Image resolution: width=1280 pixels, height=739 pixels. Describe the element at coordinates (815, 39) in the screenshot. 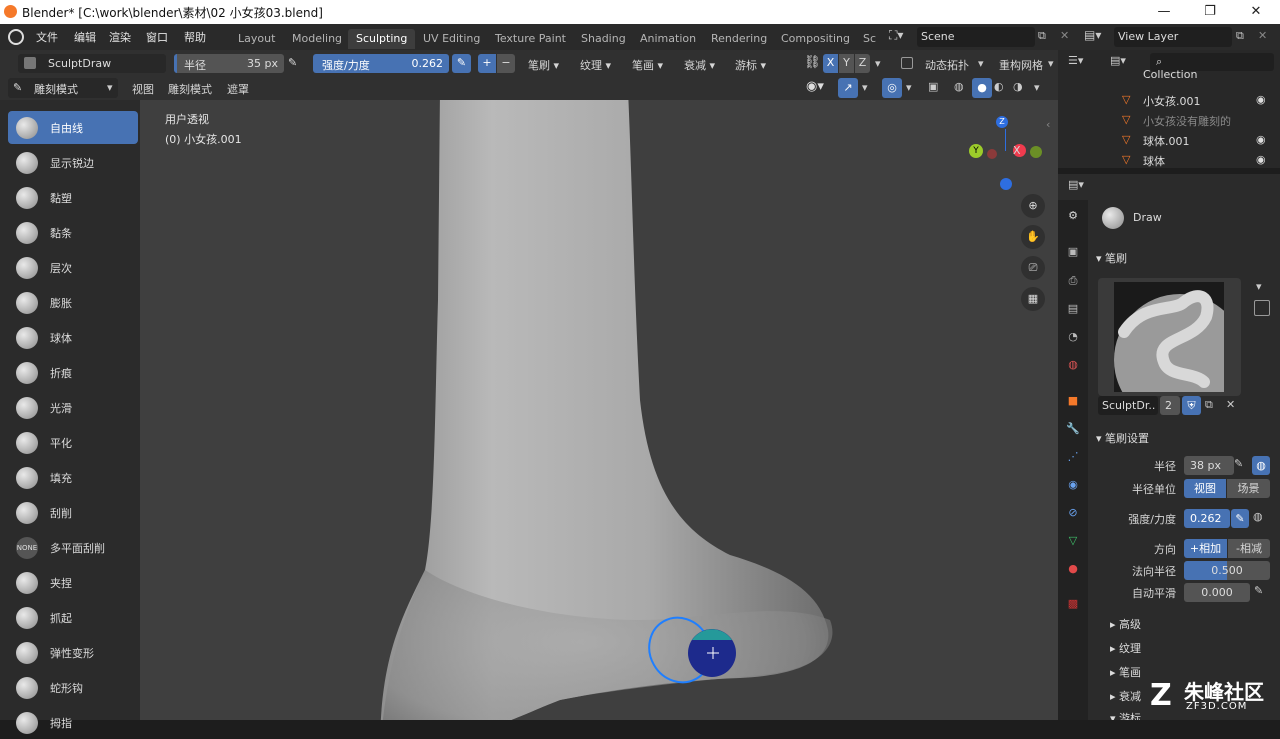

I see `tab-compositing: Compositing` at that location.